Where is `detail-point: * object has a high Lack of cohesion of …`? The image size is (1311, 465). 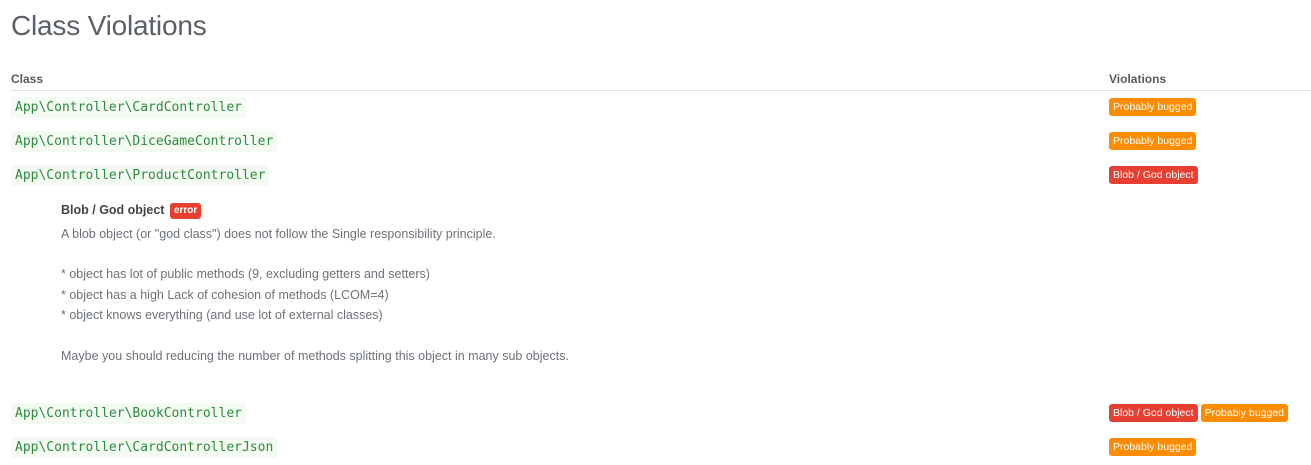
detail-point: * object has a high Lack of cohesion of … is located at coordinates (225, 295).